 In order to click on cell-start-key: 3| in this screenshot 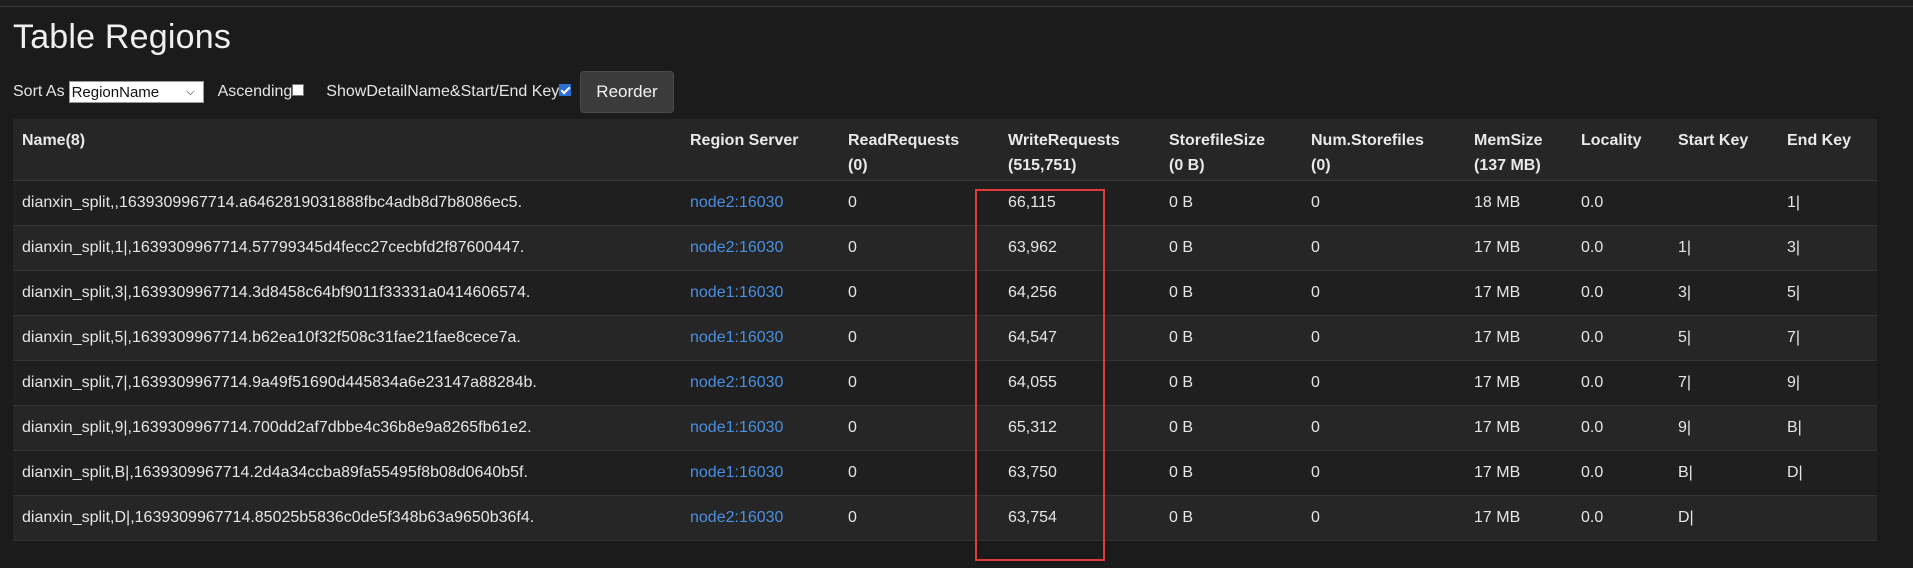, I will do `click(1723, 293)`.